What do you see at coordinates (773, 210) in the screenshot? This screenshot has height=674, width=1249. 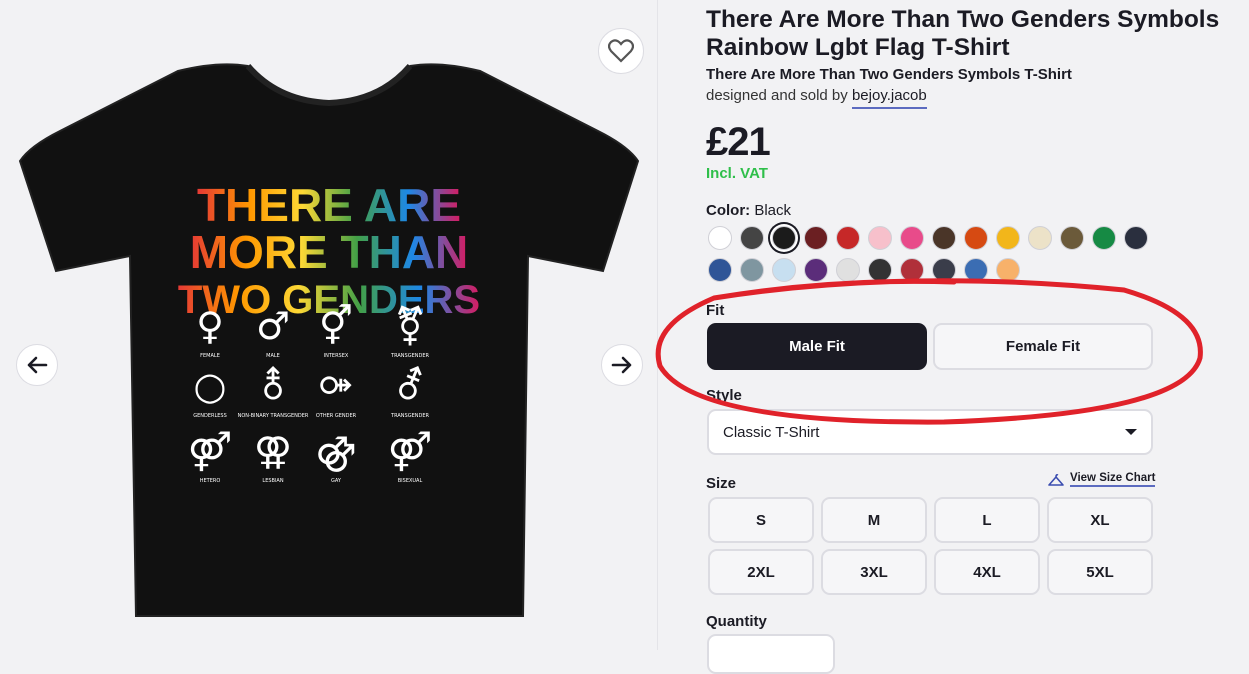 I see `color-selected-value: Black` at bounding box center [773, 210].